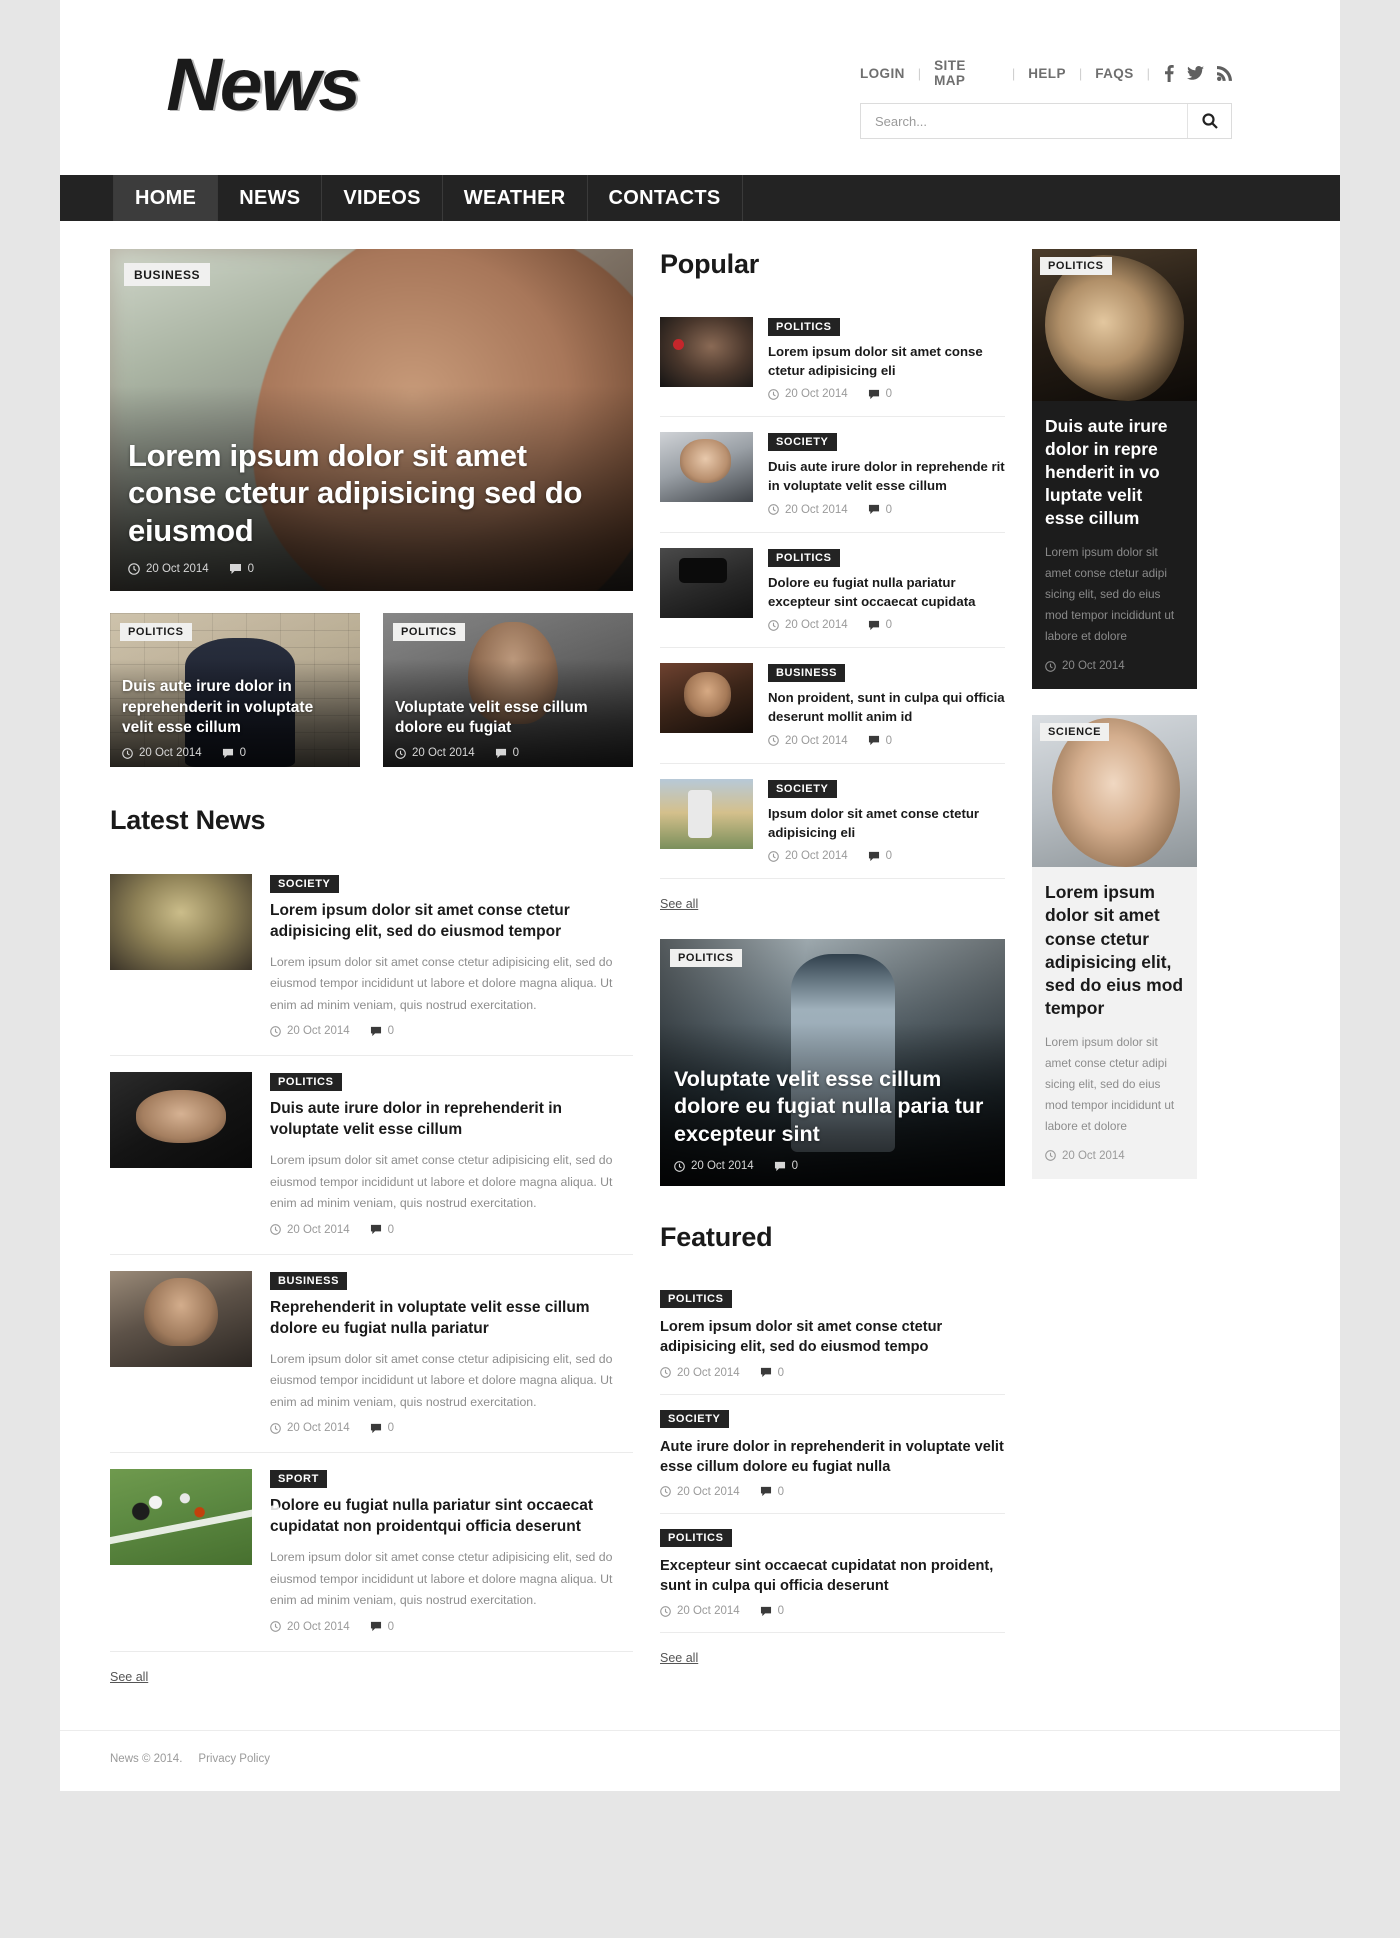  Describe the element at coordinates (1085, 1156) in the screenshot. I see `sidebar-date-group: 20 Oct 2014` at that location.